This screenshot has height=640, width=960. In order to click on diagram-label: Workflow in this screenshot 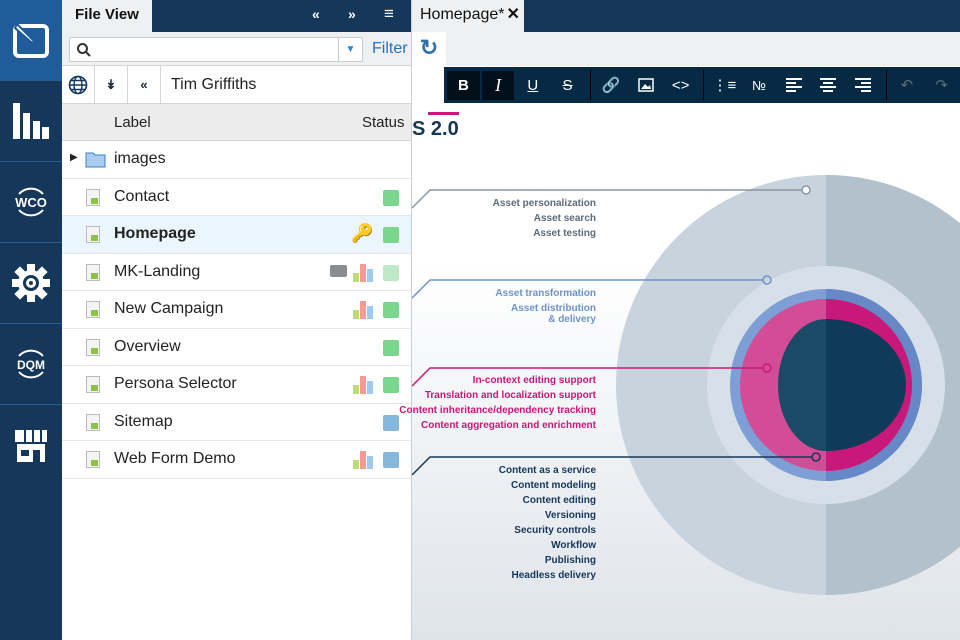, I will do `click(573, 545)`.